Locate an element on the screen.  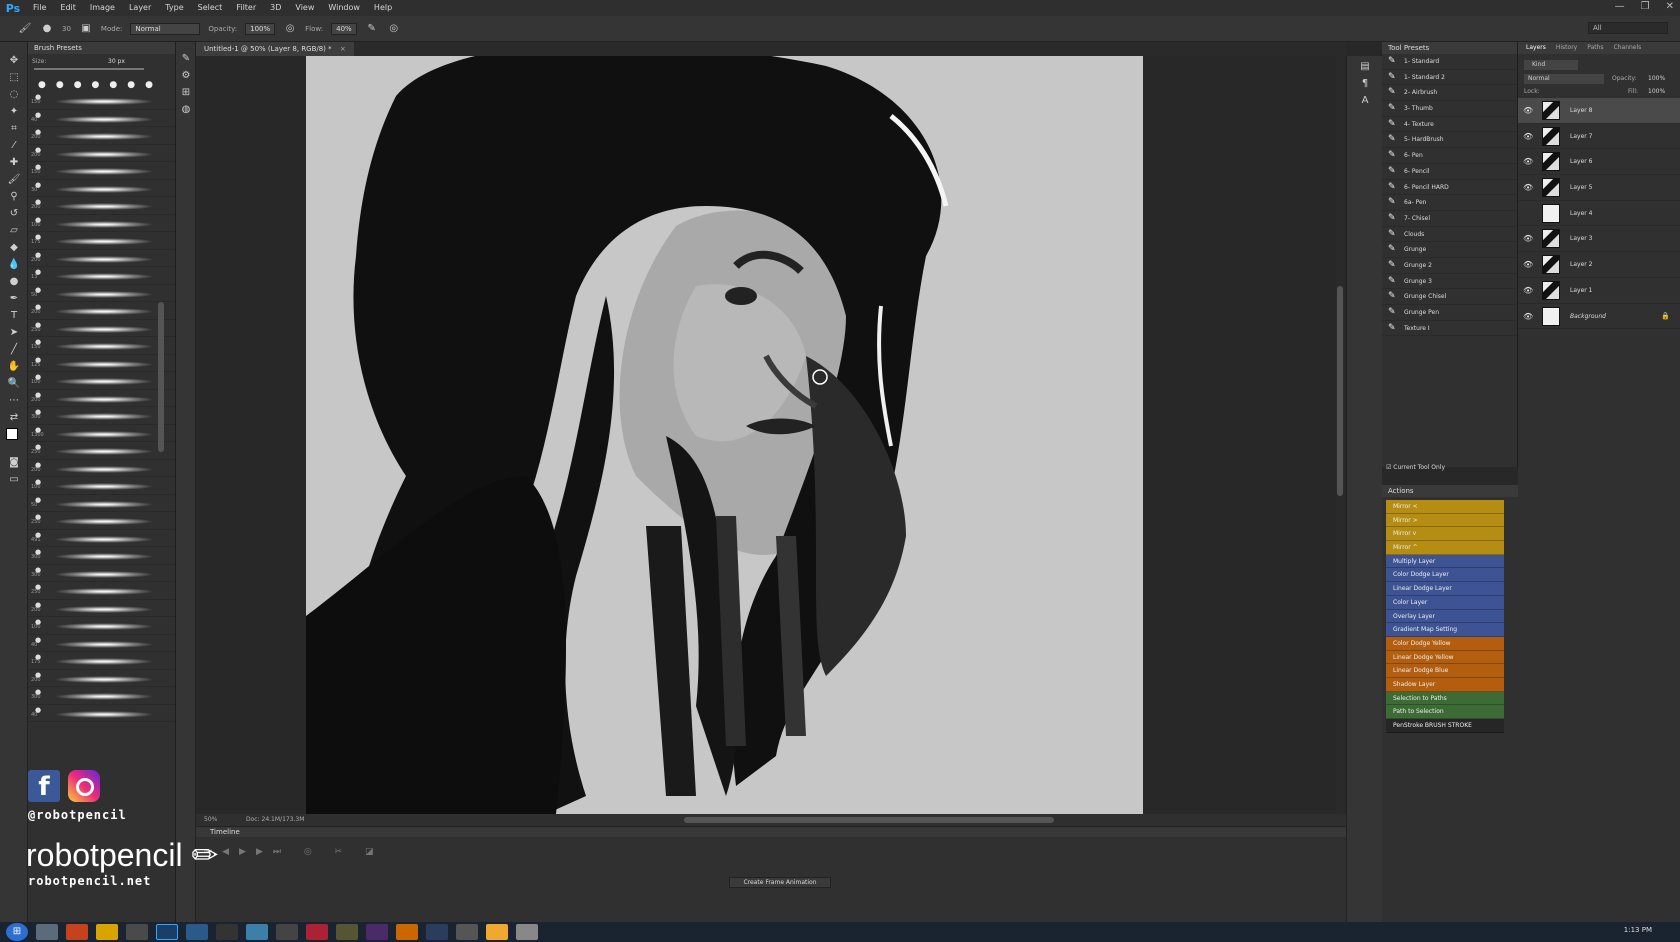
tab-layers: Layers is located at coordinates (1536, 48).